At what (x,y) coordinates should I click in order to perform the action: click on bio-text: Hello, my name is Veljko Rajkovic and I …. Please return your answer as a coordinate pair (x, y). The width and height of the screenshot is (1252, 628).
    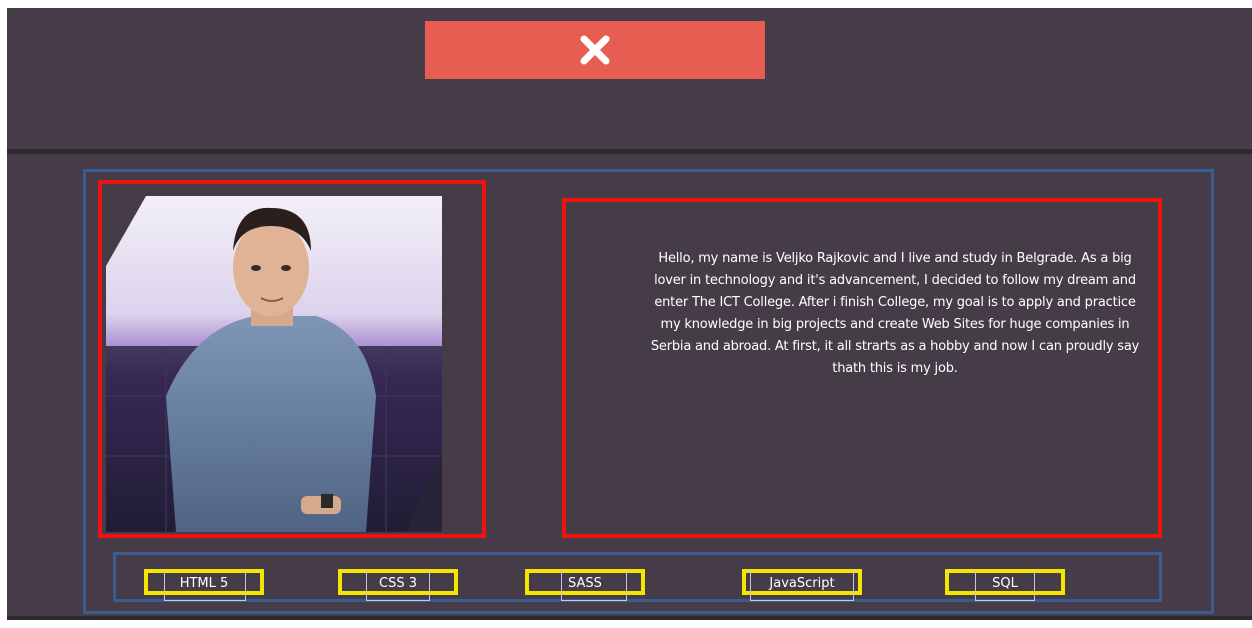
    Looking at the image, I should click on (895, 313).